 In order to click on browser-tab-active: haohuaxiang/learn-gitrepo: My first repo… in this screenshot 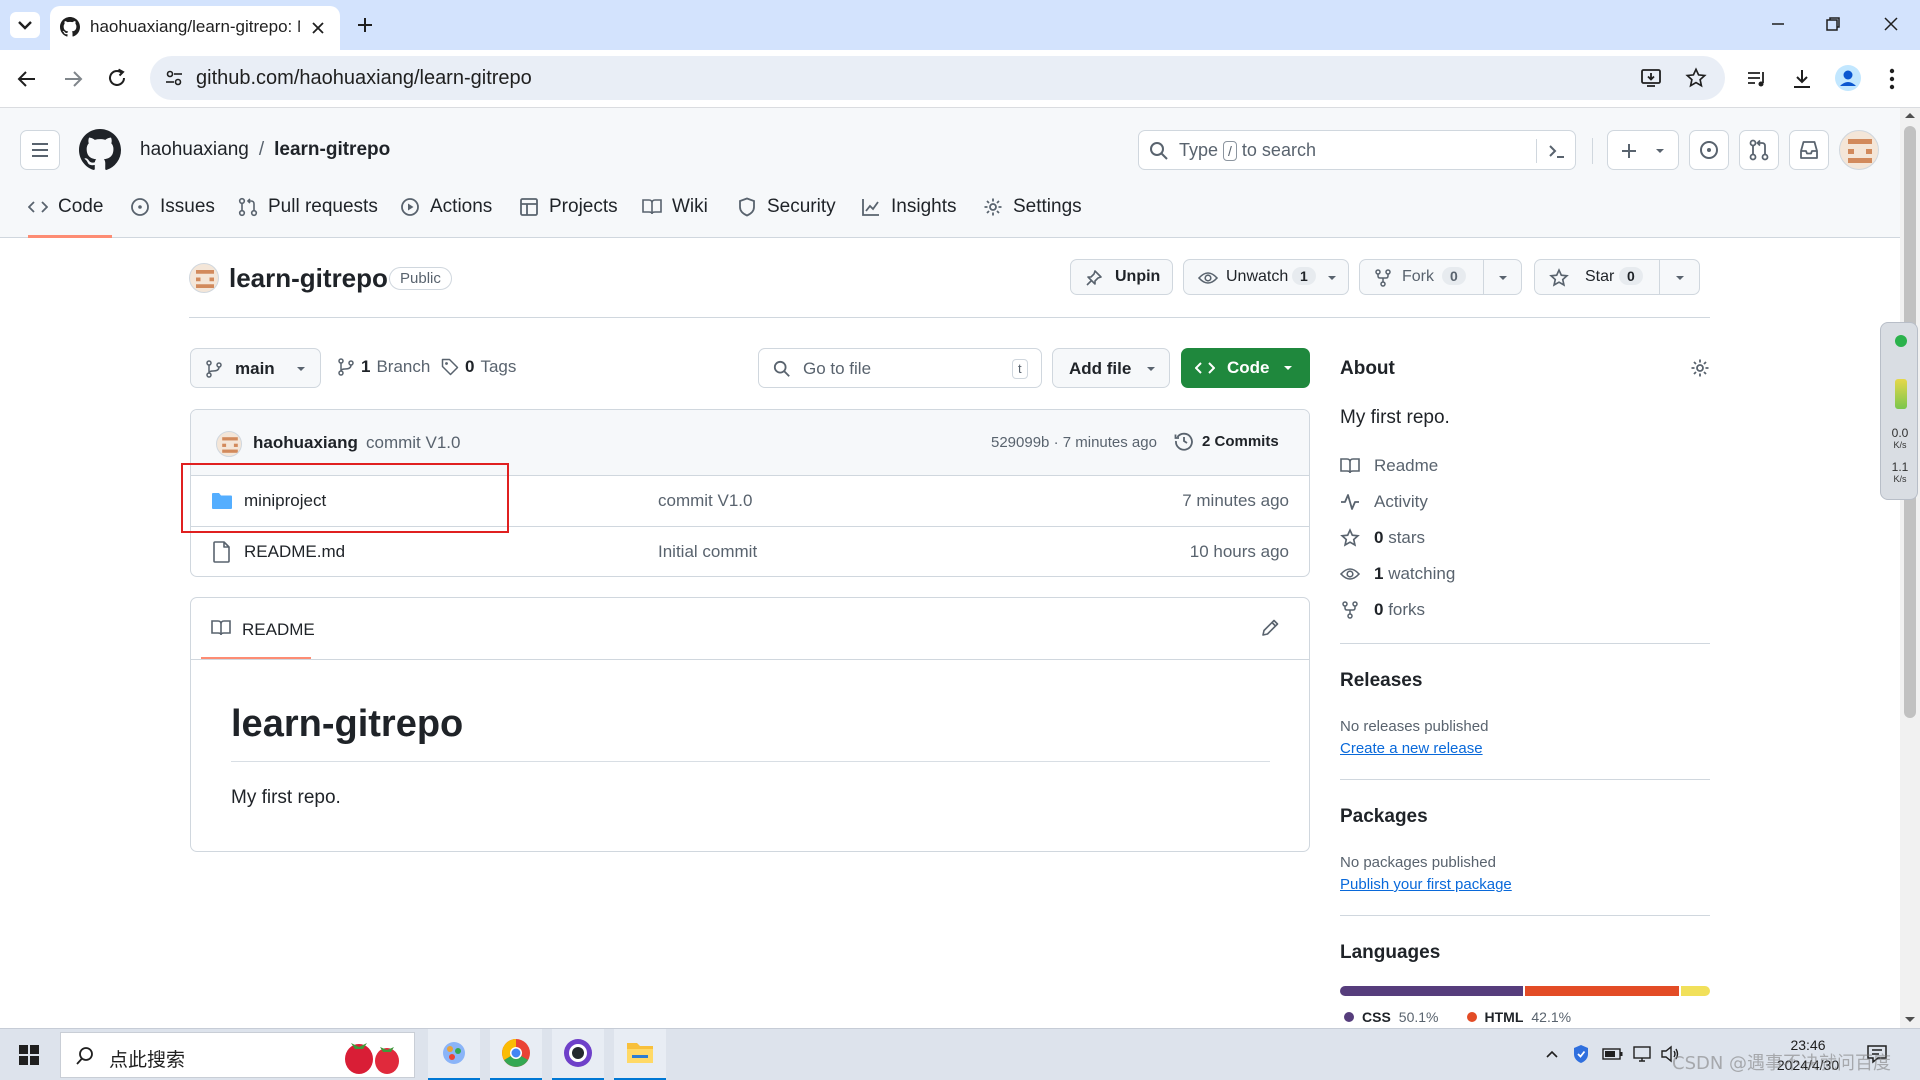, I will do `click(195, 28)`.